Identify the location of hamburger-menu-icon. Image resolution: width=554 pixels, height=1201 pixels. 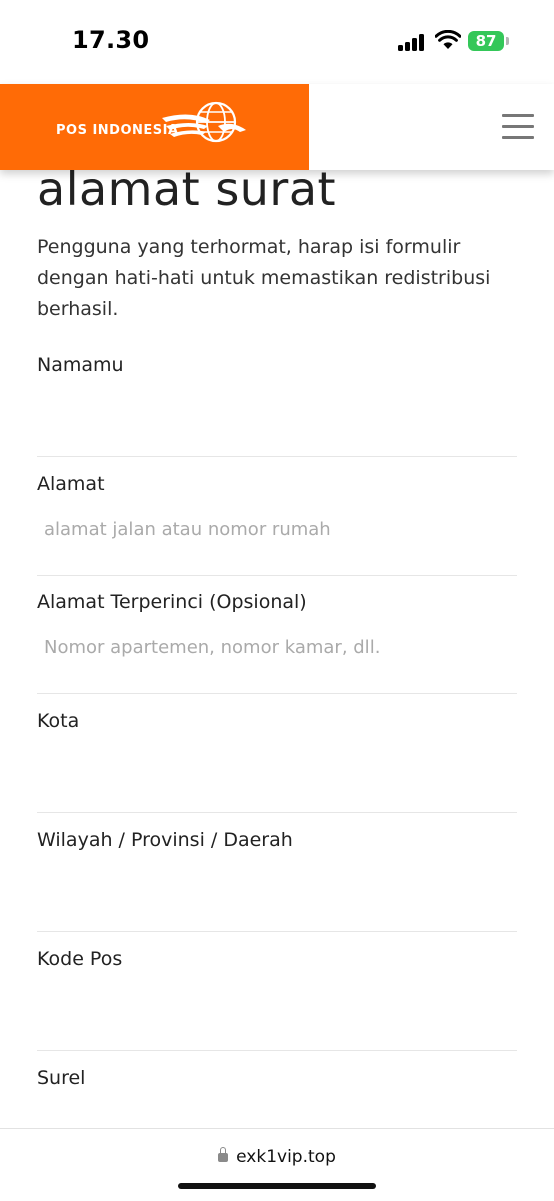
(518, 127).